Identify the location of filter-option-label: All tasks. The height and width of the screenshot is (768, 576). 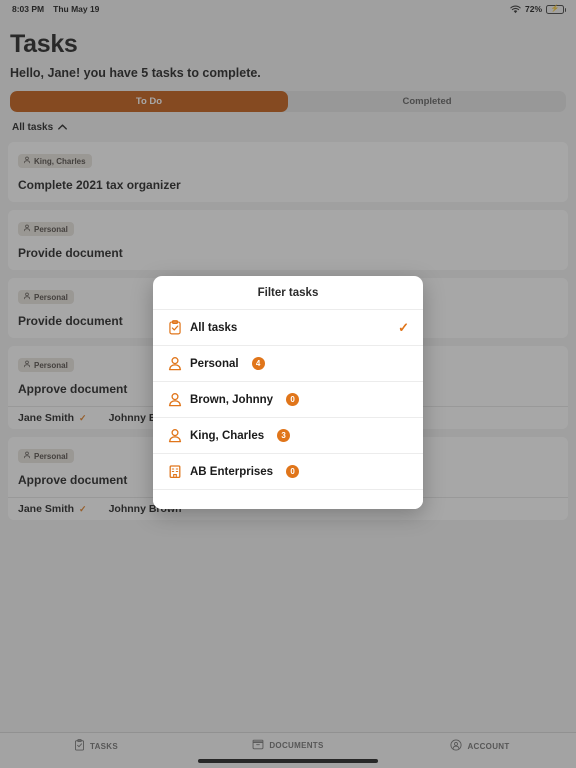
(214, 327).